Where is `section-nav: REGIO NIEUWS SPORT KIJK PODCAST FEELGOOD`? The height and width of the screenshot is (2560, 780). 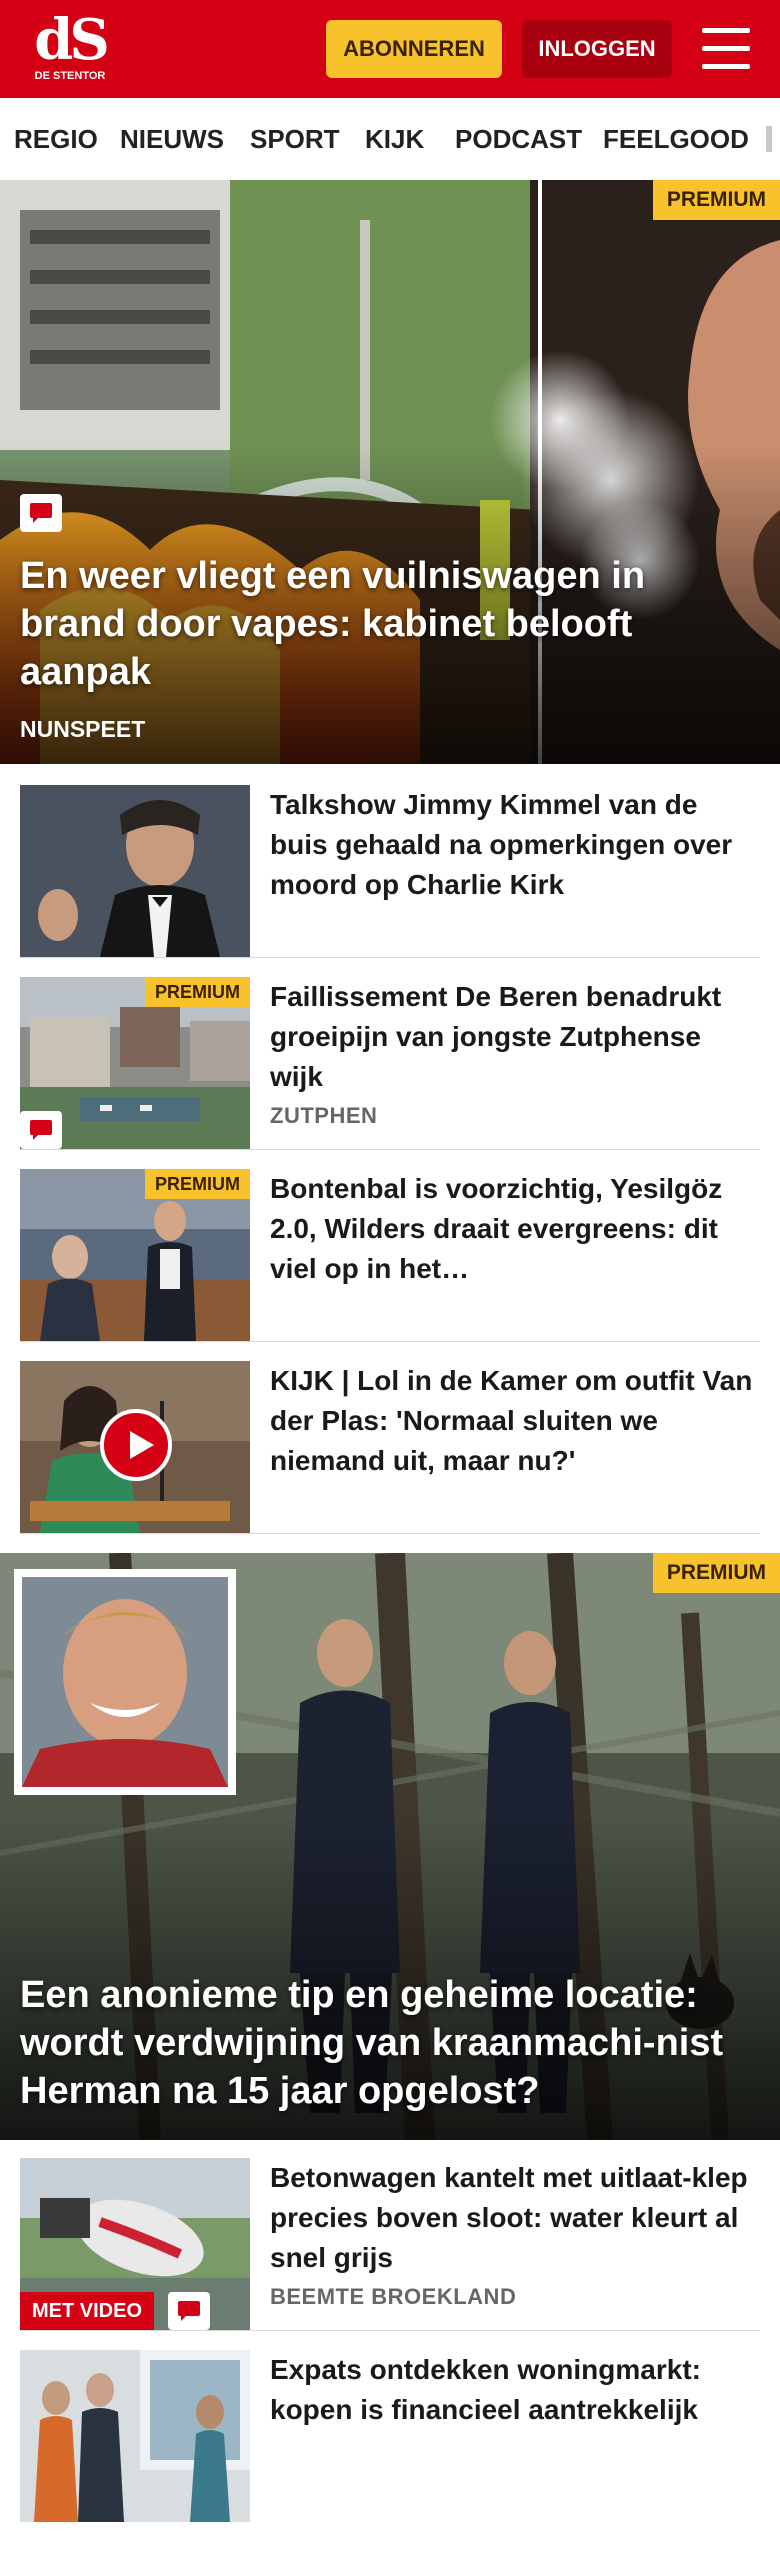
section-nav: REGIO NIEUWS SPORT KIJK PODCAST FEELGOOD is located at coordinates (390, 139).